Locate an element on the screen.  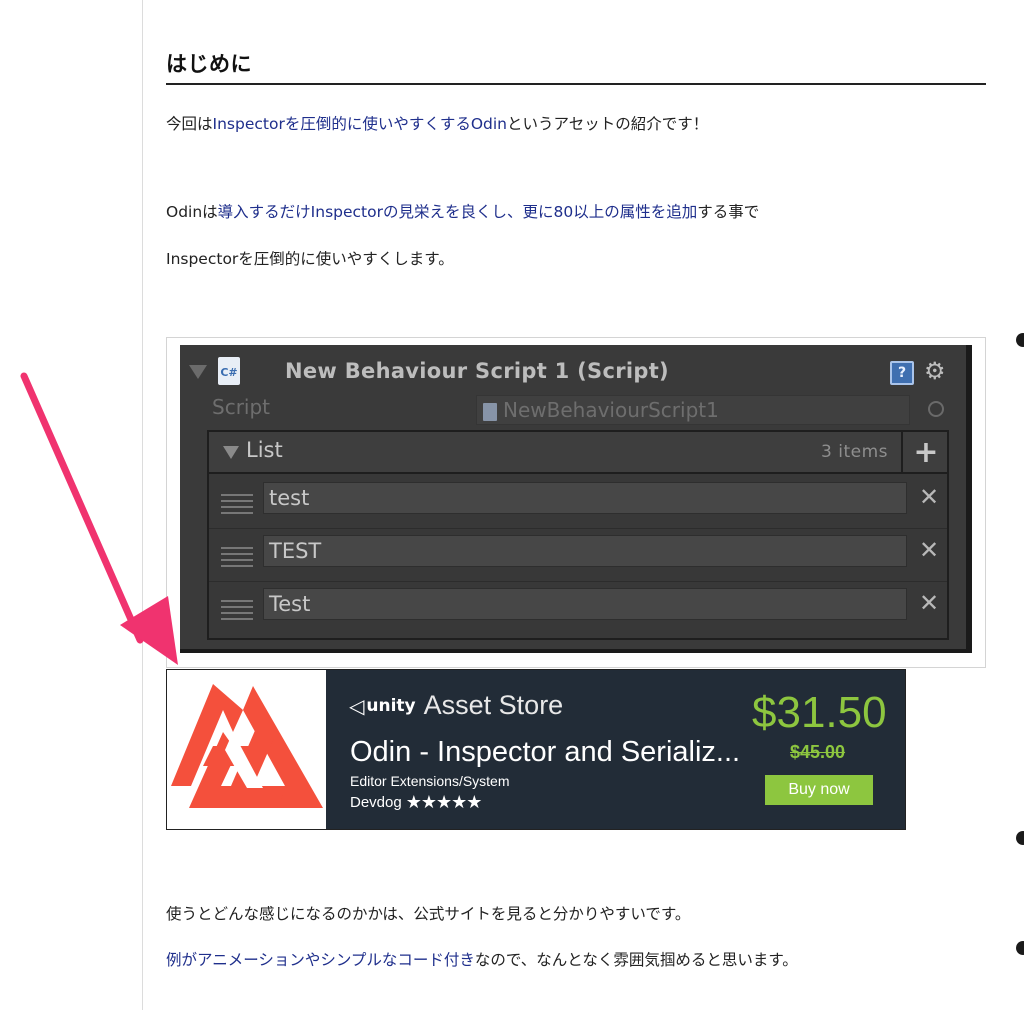
list-item-count: 3 items is located at coordinates (854, 452).